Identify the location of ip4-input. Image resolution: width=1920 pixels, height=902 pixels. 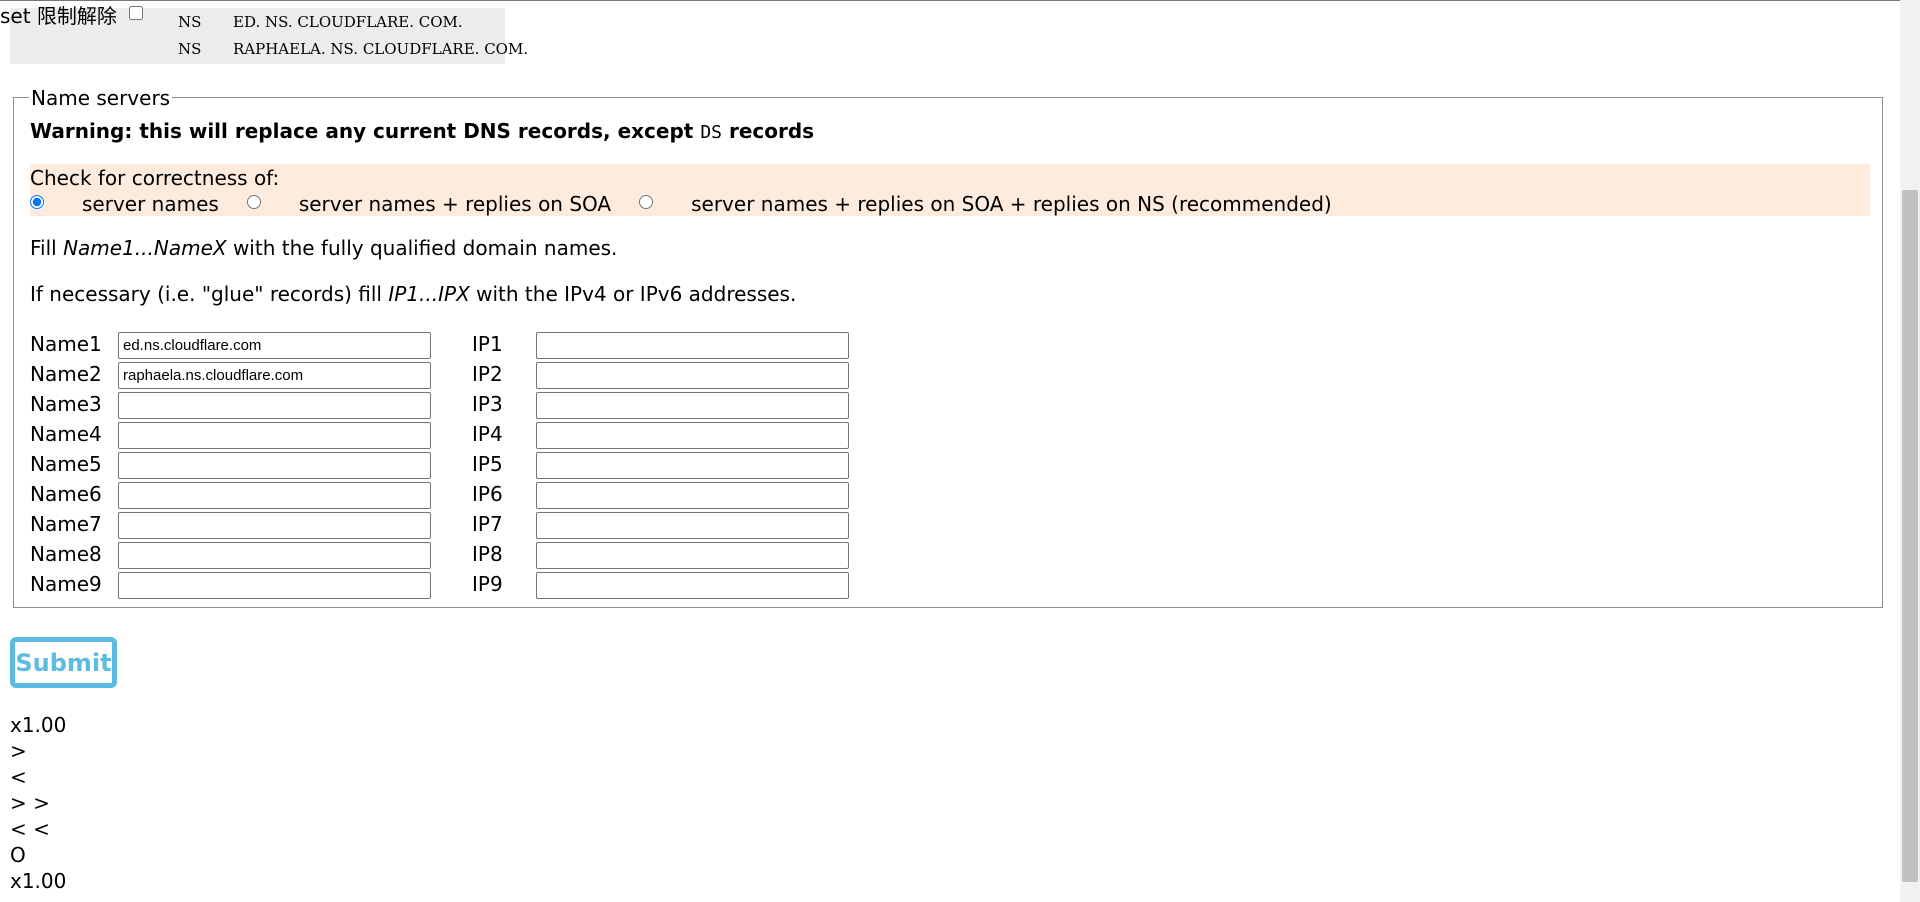
(692, 435).